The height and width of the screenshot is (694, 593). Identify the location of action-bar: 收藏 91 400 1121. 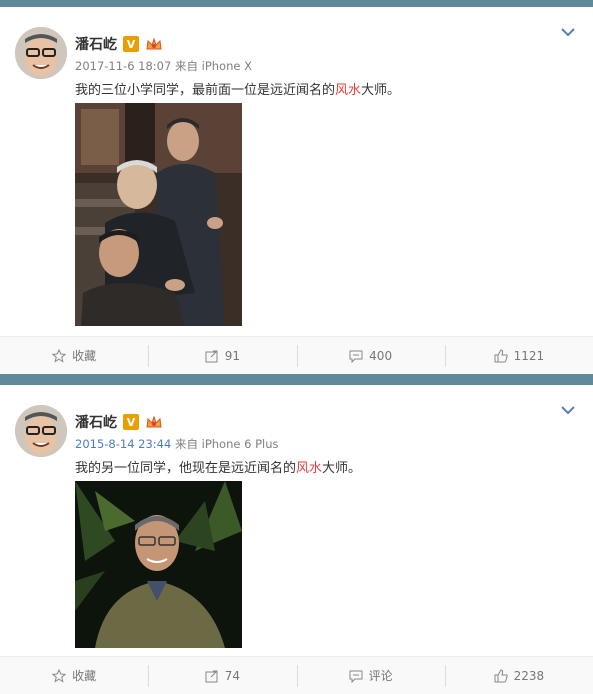
(296, 355).